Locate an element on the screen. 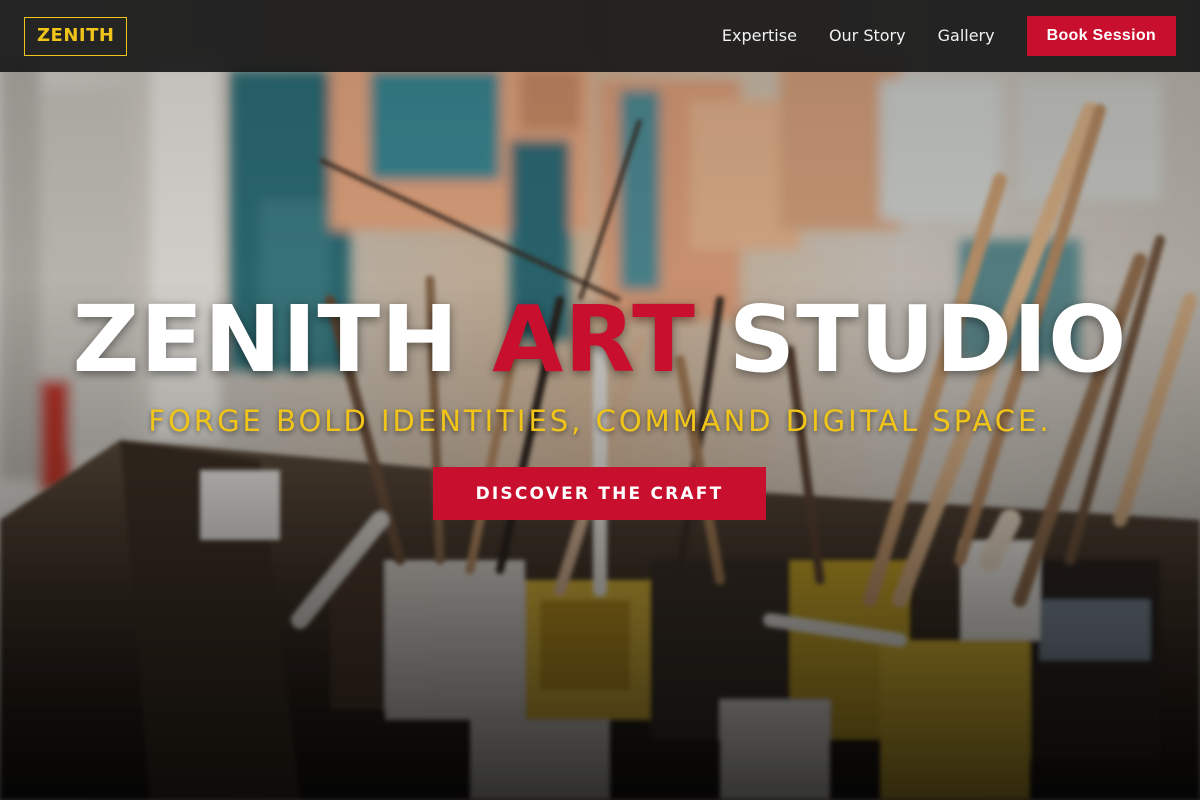 The height and width of the screenshot is (800, 1200). hero-title: ZENITH ART STUDIO is located at coordinates (600, 340).